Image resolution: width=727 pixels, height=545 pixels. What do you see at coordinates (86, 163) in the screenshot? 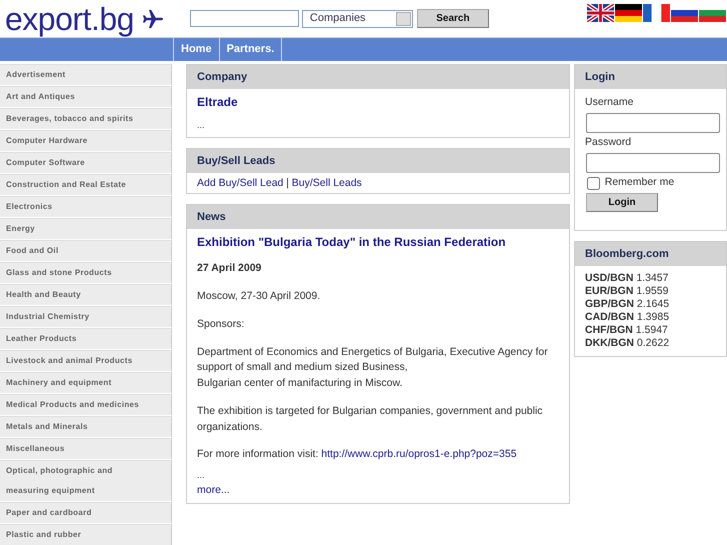
I see `category-link: Computer Software` at bounding box center [86, 163].